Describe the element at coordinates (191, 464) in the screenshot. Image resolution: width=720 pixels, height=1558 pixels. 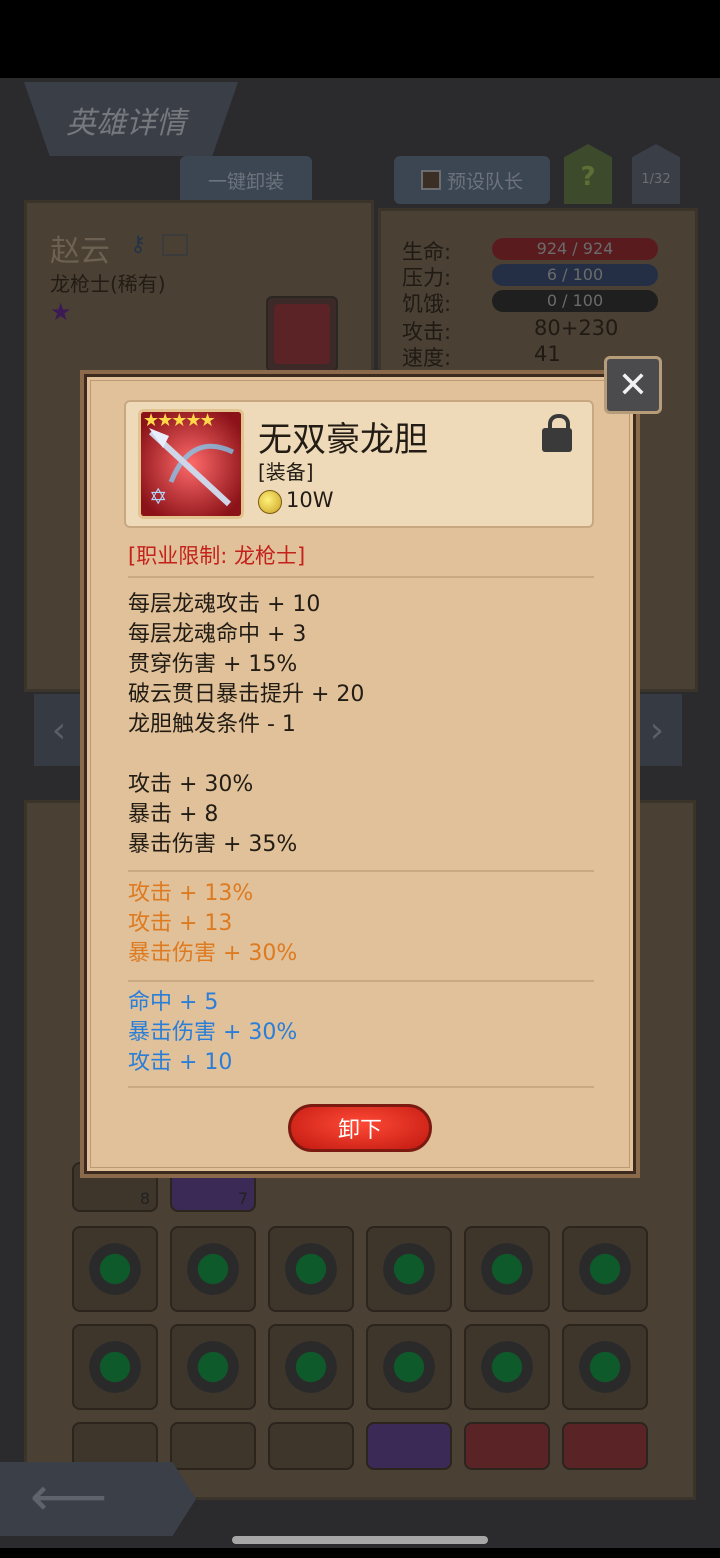
I see `spear-icon: ★★★★★ ✡` at that location.